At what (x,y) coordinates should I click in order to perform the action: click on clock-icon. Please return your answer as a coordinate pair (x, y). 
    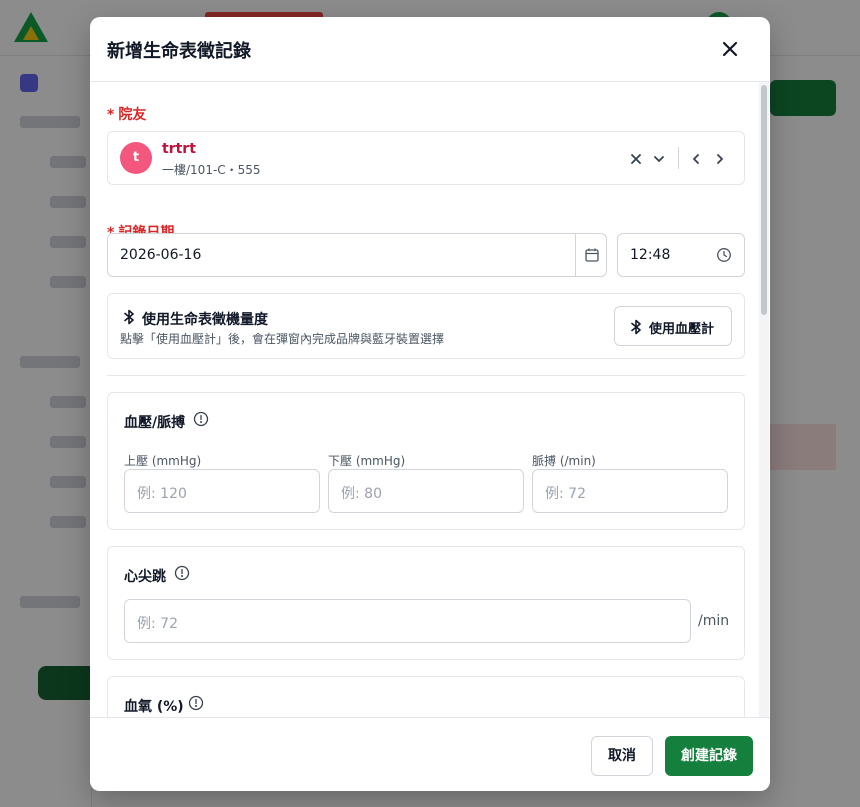
    Looking at the image, I should click on (724, 255).